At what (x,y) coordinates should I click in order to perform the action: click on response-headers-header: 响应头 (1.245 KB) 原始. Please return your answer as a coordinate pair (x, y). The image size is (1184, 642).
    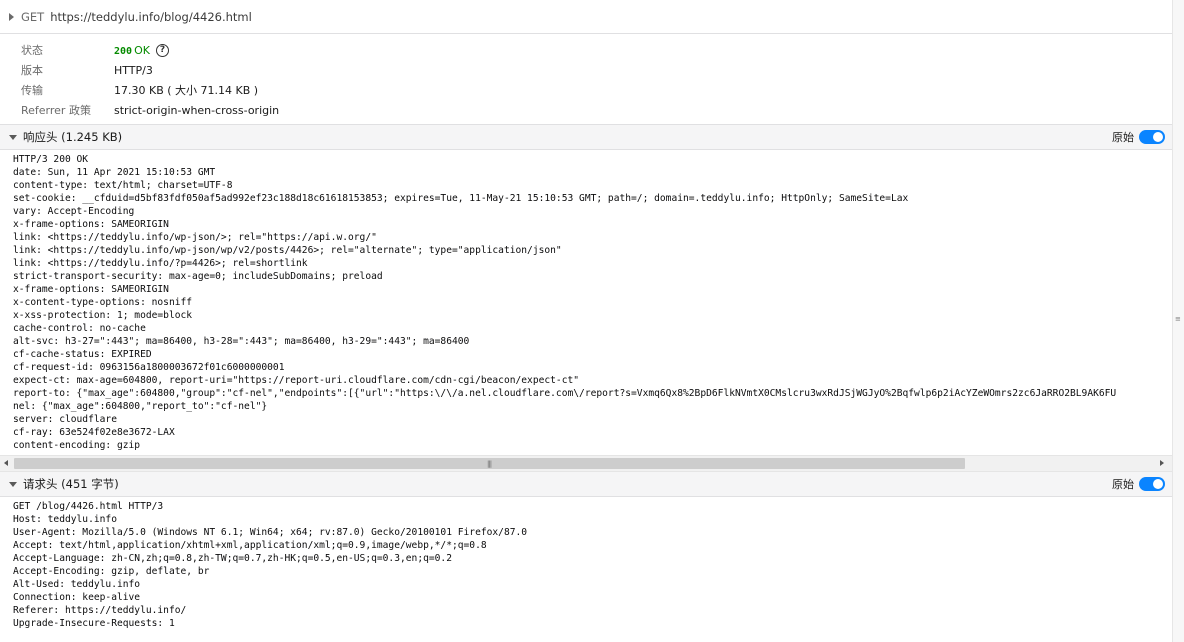
    Looking at the image, I should click on (586, 137).